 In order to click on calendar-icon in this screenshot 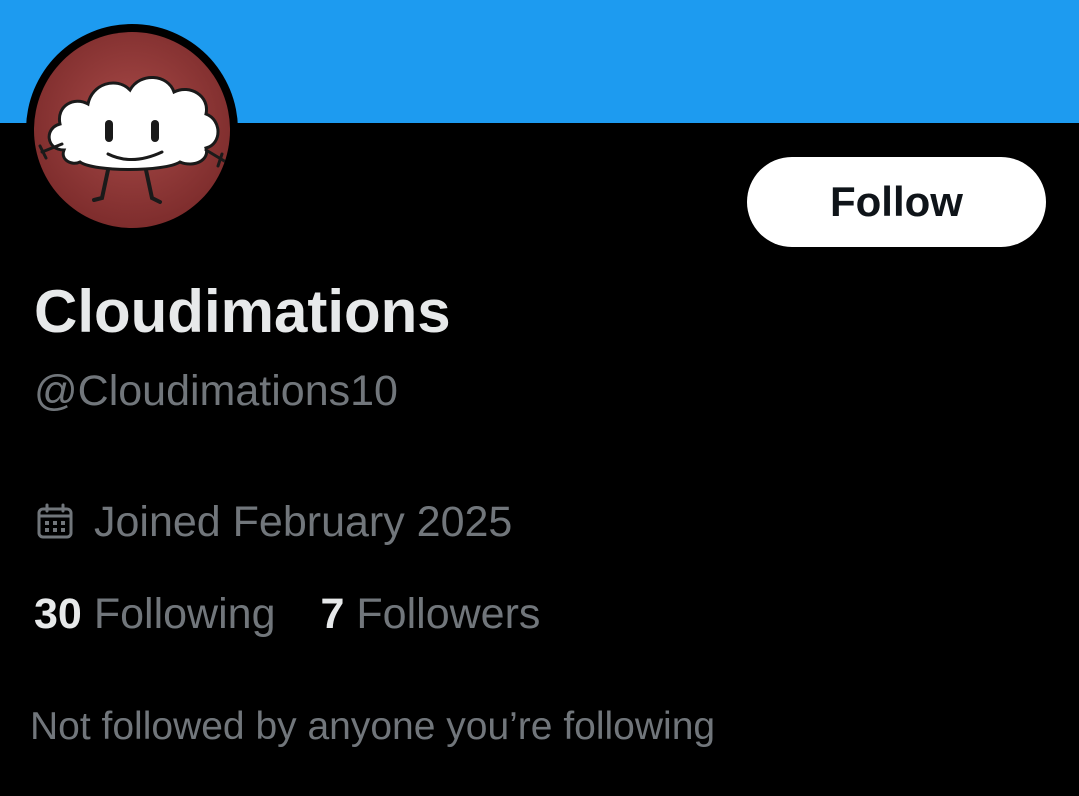, I will do `click(55, 522)`.